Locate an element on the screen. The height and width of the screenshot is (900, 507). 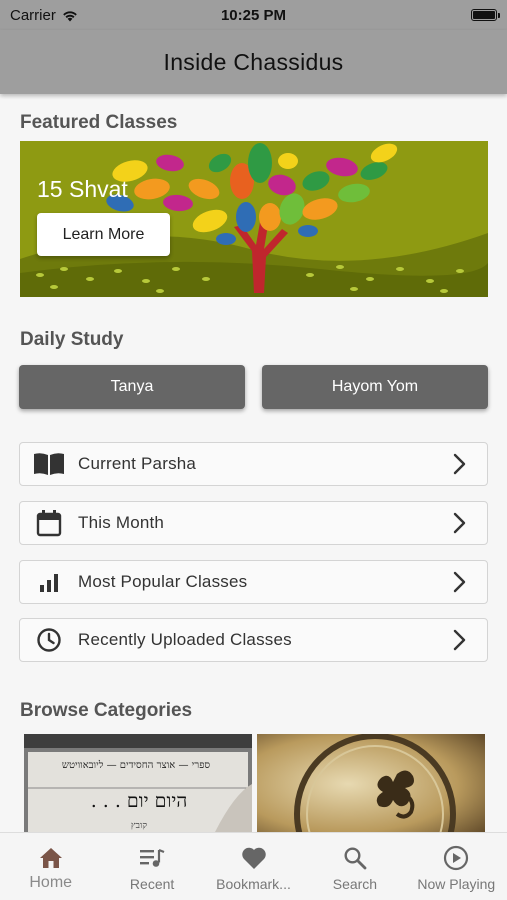
list-item-label: Current Parsha is located at coordinates (137, 463).